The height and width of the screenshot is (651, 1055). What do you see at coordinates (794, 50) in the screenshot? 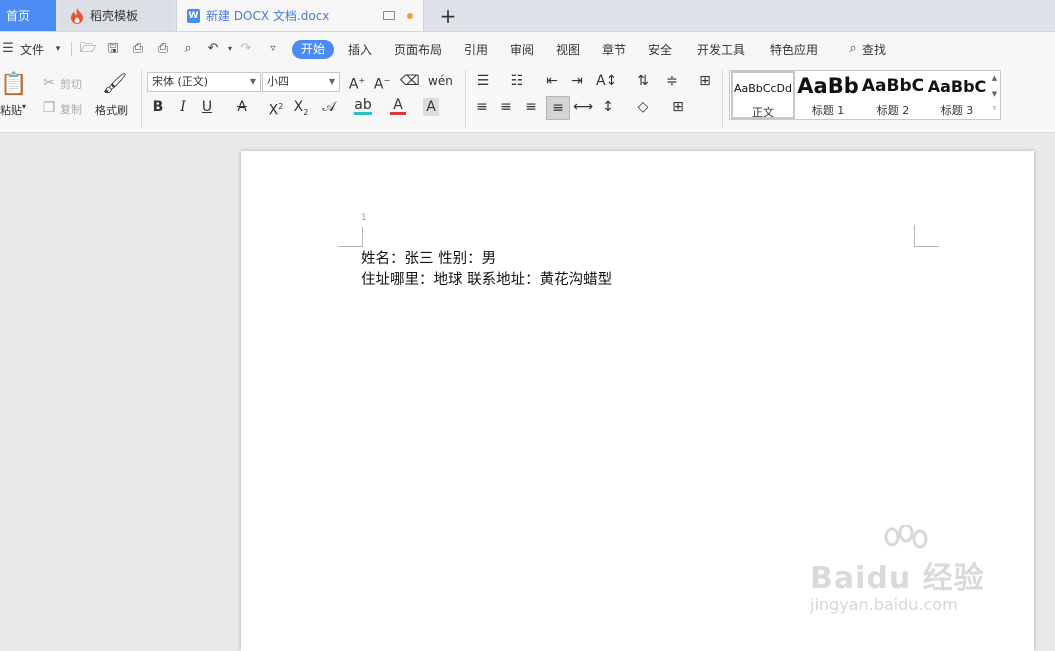
I see `menu-special: 特色应用` at bounding box center [794, 50].